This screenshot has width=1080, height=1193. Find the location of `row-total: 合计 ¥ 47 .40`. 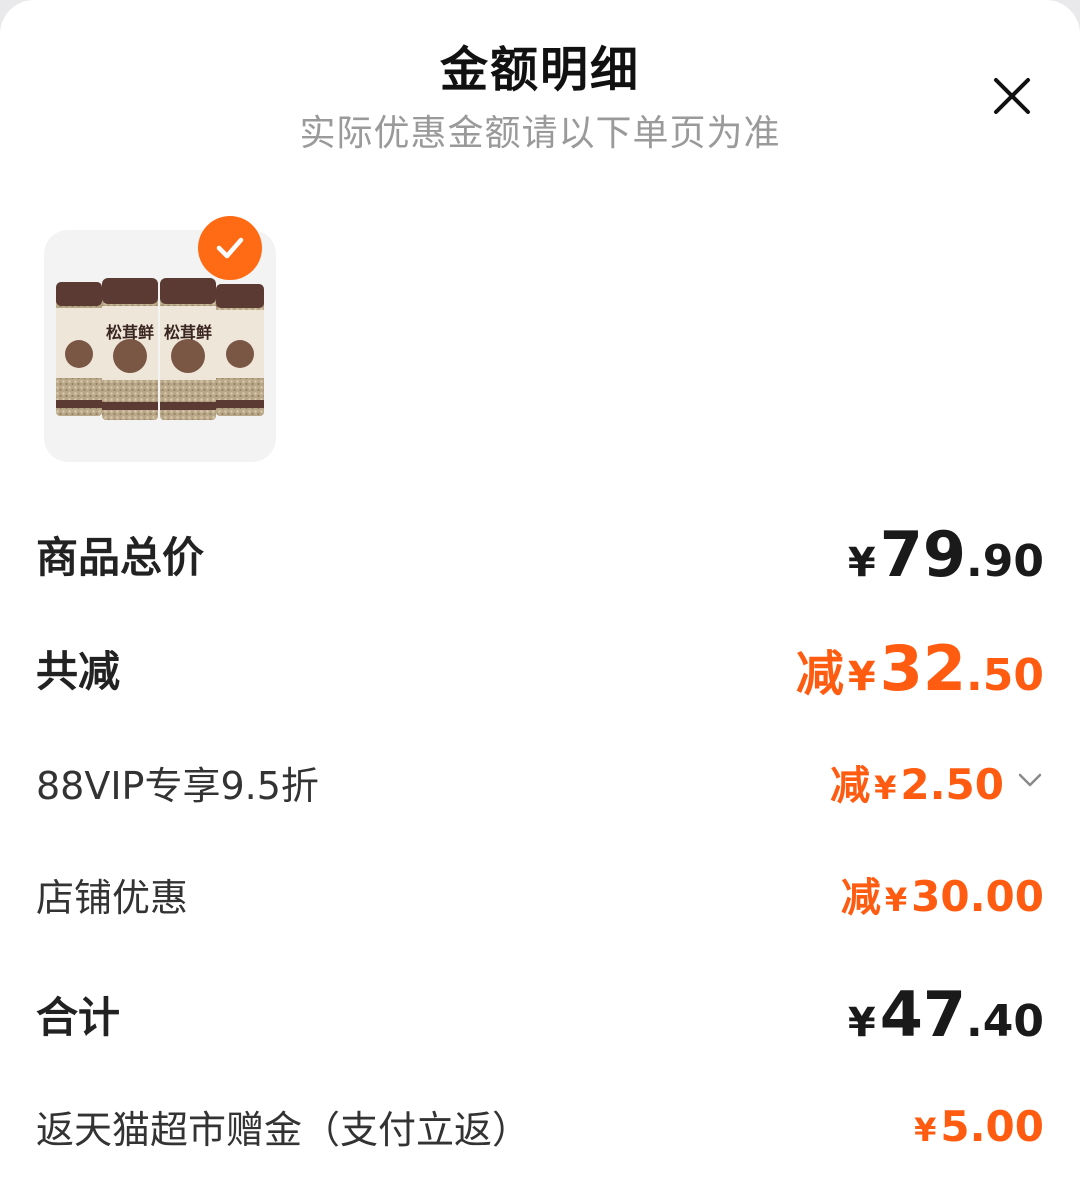

row-total: 合计 ¥ 47 .40 is located at coordinates (540, 1014).